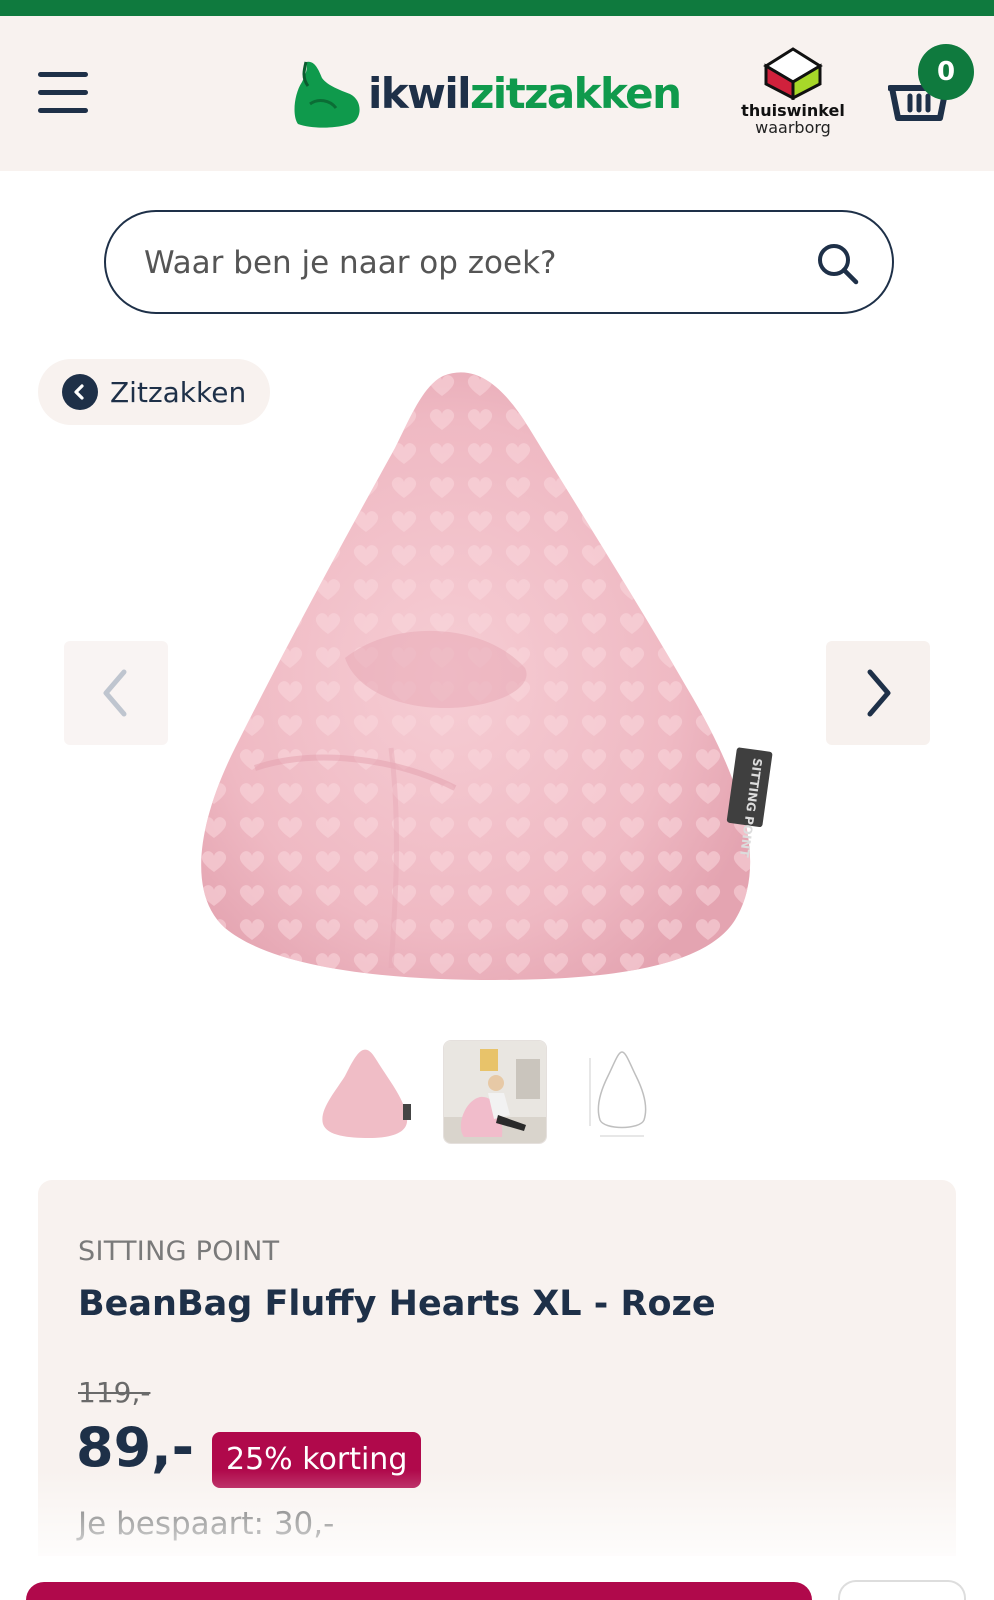 The image size is (994, 1600). I want to click on trust-line-2: waarborg, so click(793, 127).